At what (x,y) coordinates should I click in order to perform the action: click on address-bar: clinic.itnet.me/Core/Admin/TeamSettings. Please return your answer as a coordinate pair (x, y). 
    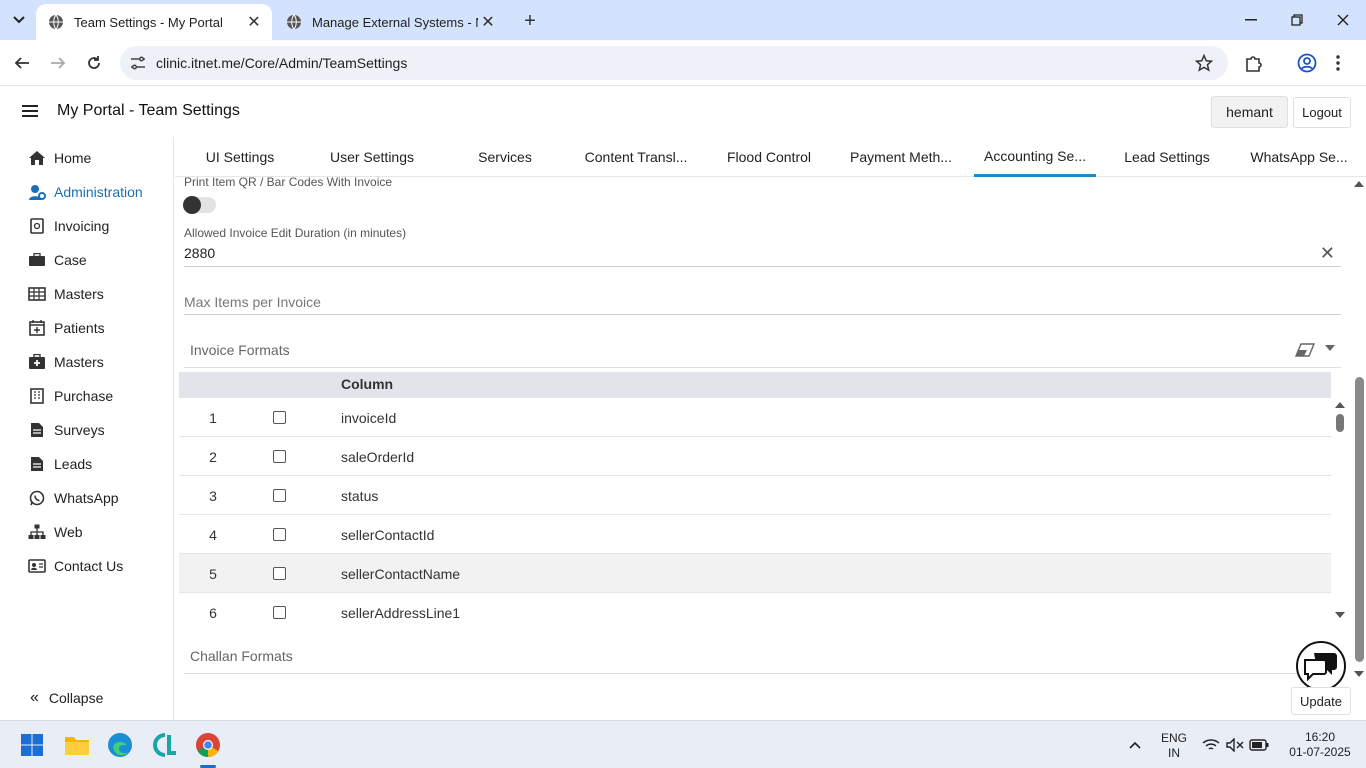
    Looking at the image, I should click on (674, 63).